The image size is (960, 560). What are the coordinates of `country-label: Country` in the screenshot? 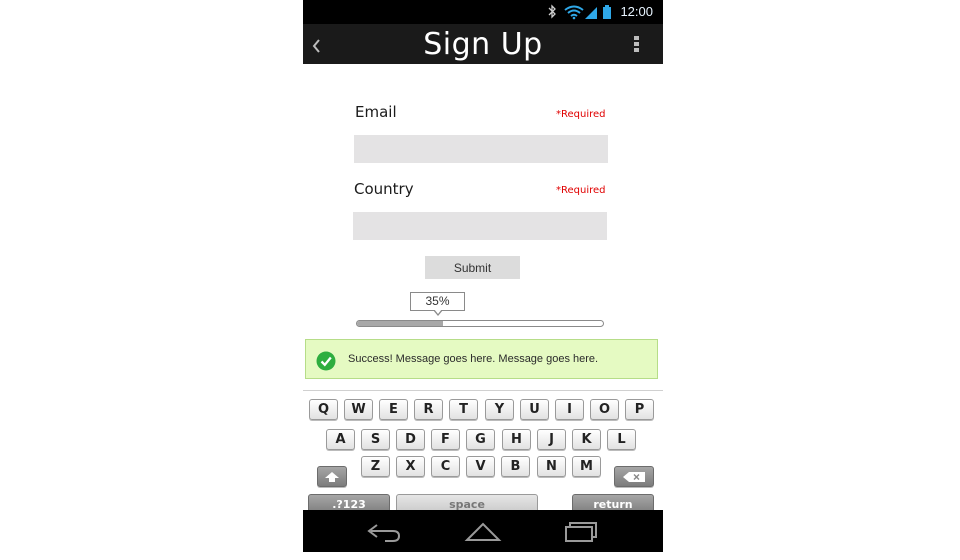 It's located at (384, 189).